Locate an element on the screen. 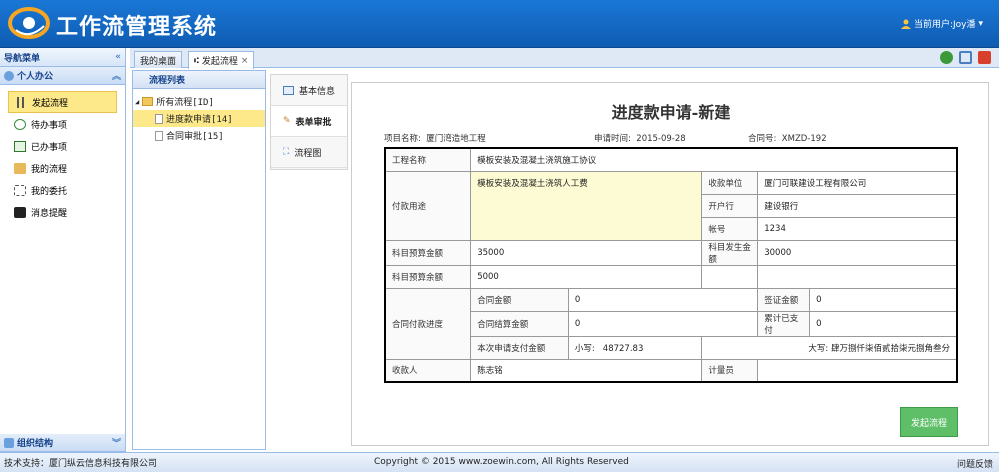 This screenshot has height=472, width=999. amount-lowercase: 小写: 48727.83 is located at coordinates (635, 347).